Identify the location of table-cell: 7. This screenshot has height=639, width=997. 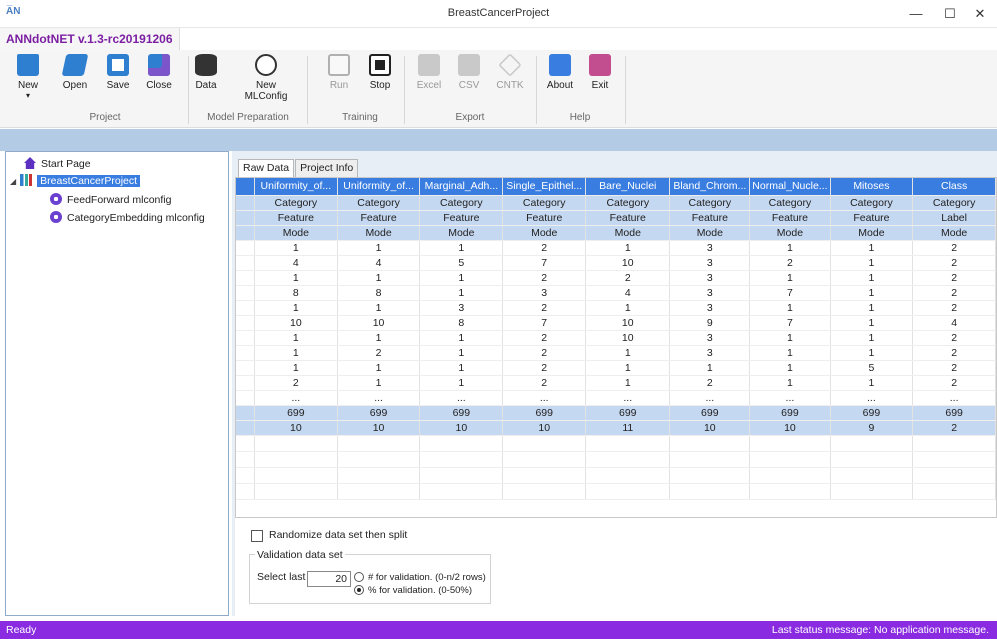
(544, 323).